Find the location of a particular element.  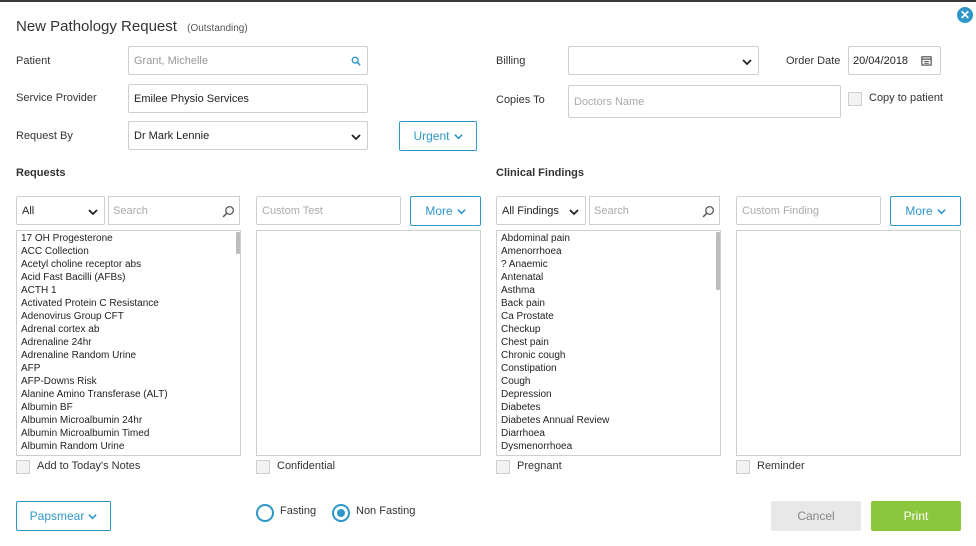

print-button: Print is located at coordinates (916, 516).